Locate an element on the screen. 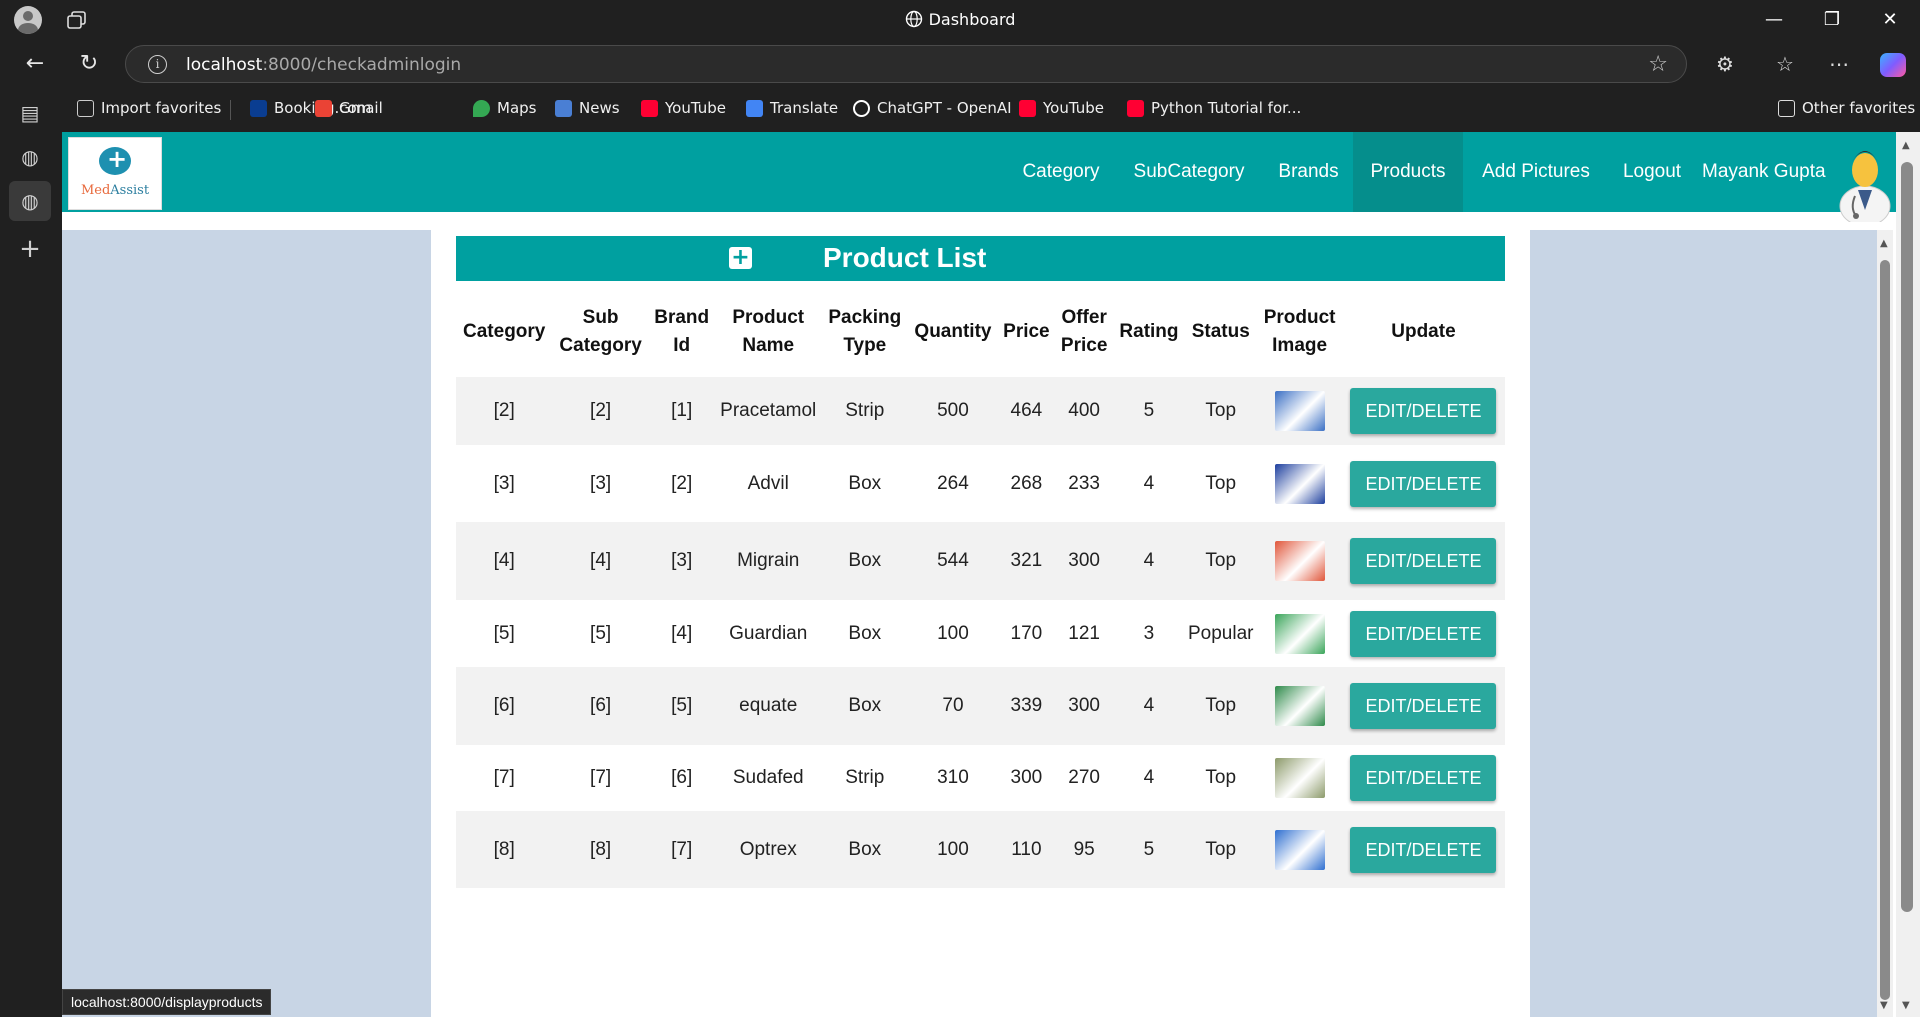 The height and width of the screenshot is (1017, 1920). nav-products: Products is located at coordinates (1408, 172).